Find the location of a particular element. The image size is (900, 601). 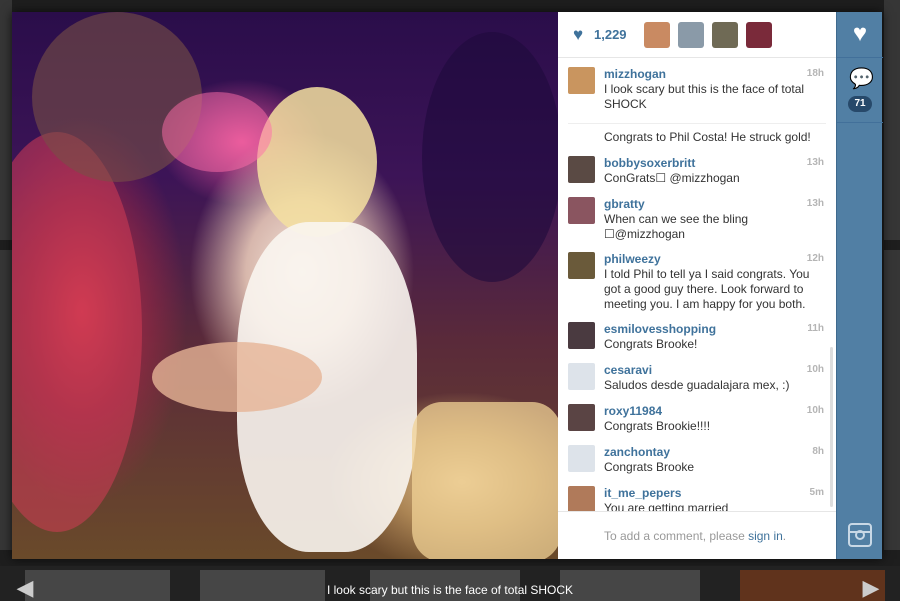

sign-in-link: sign in is located at coordinates (765, 536).